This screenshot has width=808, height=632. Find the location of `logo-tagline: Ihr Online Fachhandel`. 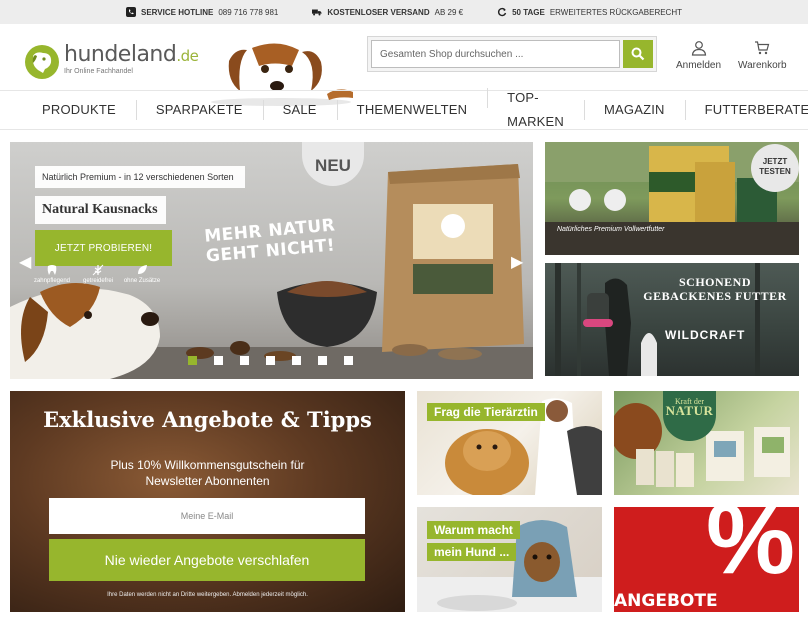

logo-tagline: Ihr Online Fachhandel is located at coordinates (98, 71).